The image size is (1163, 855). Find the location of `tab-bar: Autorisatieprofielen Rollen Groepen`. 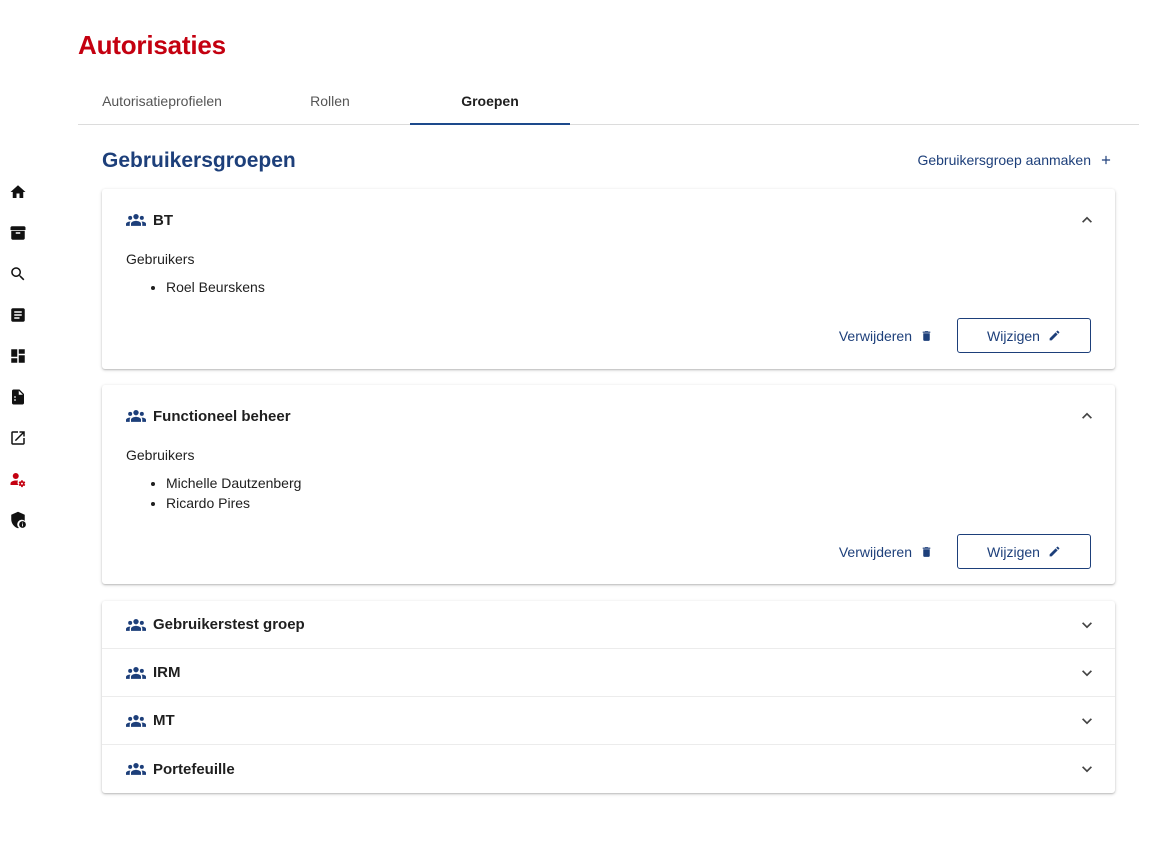

tab-bar: Autorisatieprofielen Rollen Groepen is located at coordinates (608, 101).